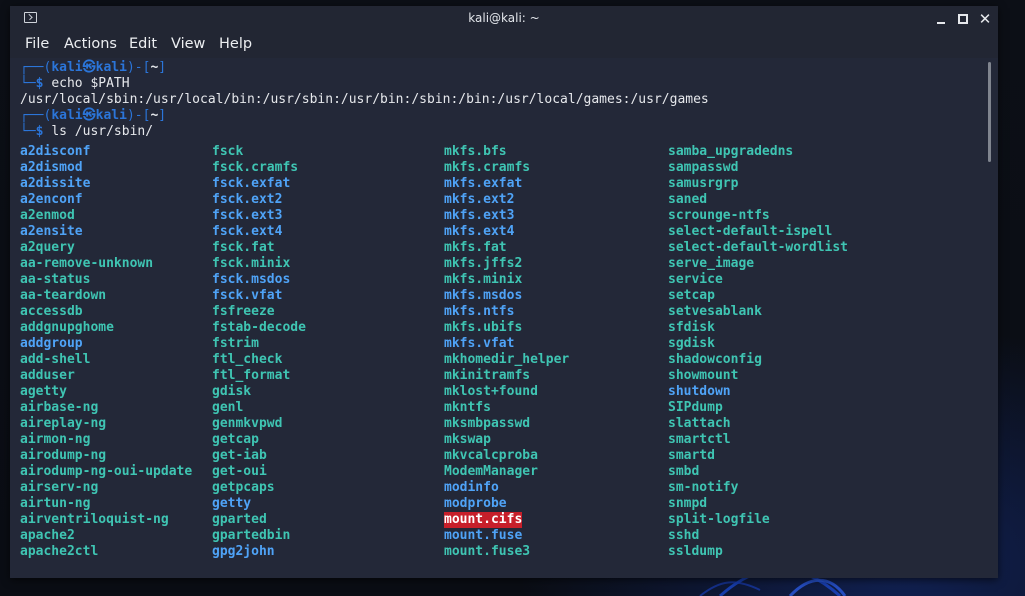 This screenshot has width=1025, height=596. What do you see at coordinates (691, 455) in the screenshot?
I see `list-item: smartd` at bounding box center [691, 455].